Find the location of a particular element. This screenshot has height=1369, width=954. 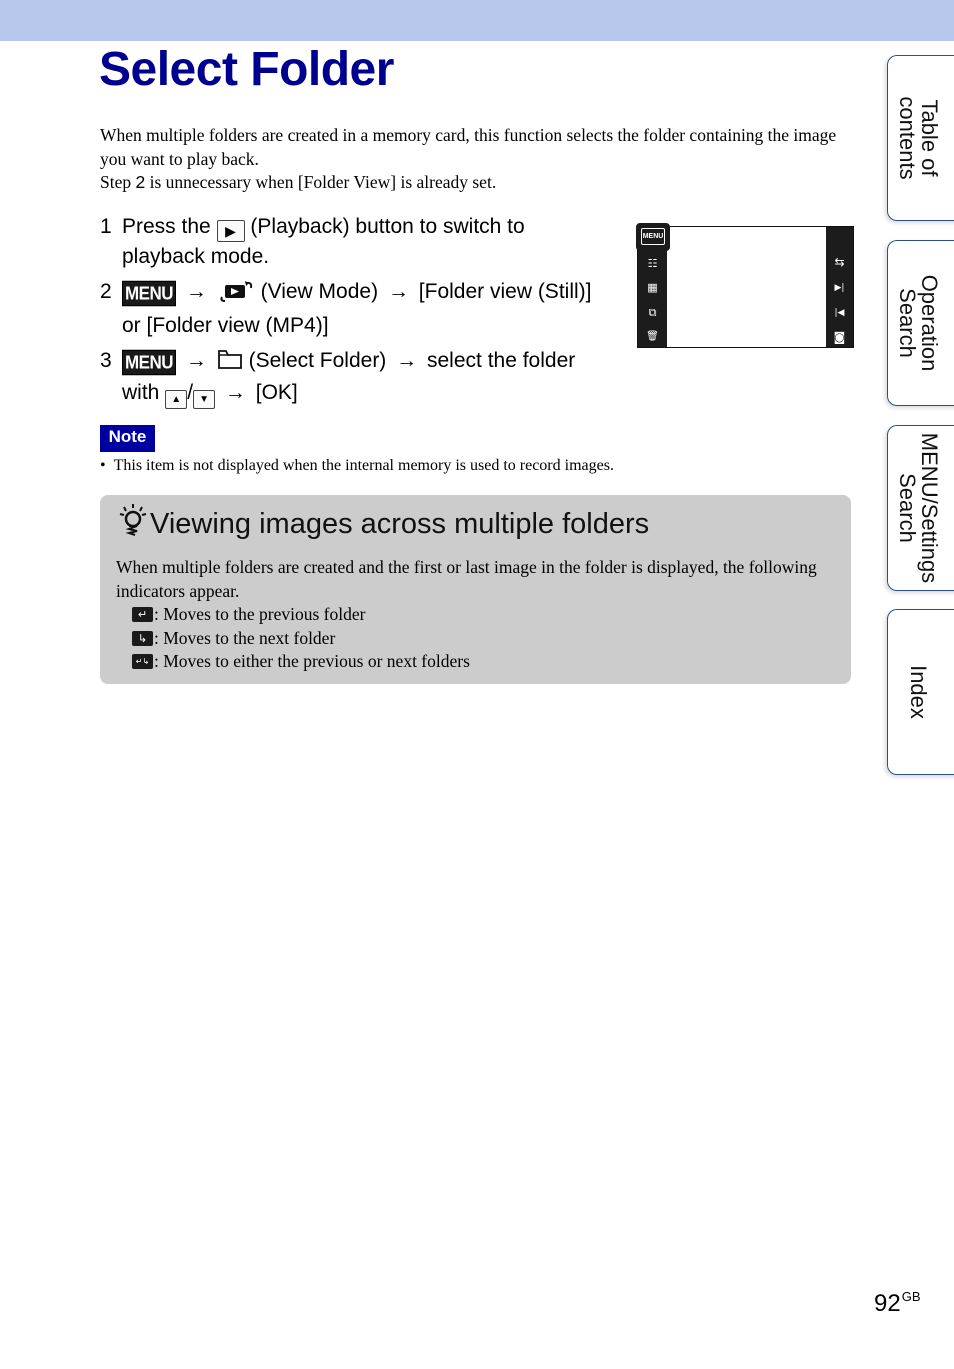

intro-step-number: 2 is located at coordinates (140, 182).